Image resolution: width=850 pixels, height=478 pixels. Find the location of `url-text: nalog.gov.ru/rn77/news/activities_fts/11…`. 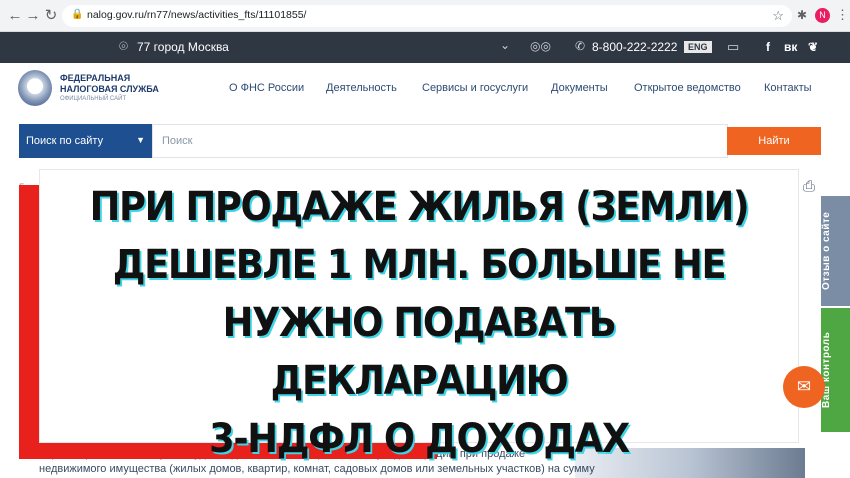

url-text: nalog.gov.ru/rn77/news/activities_fts/11… is located at coordinates (197, 15).